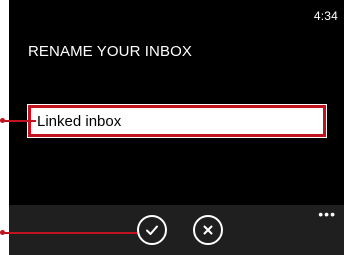 The width and height of the screenshot is (344, 255). I want to click on check-icon, so click(152, 230).